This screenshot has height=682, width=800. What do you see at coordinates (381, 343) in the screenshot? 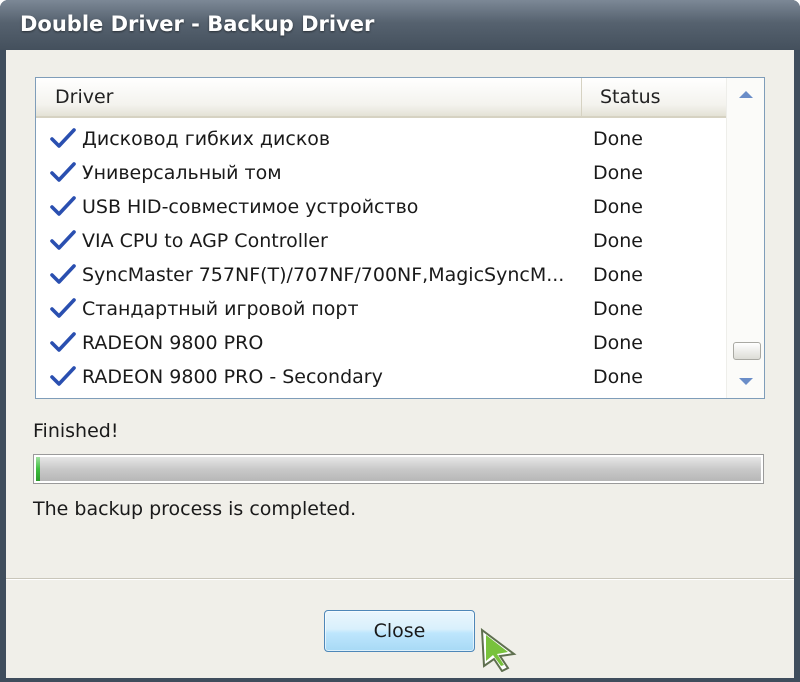
I see `table-row: RADEON 9800 PRO Done` at bounding box center [381, 343].